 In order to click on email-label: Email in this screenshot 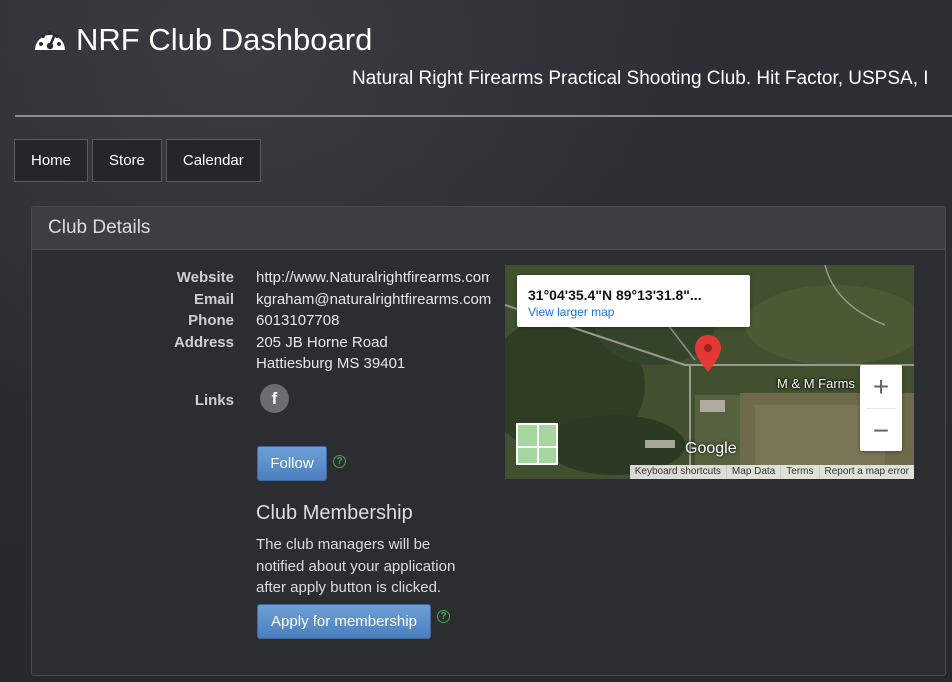, I will do `click(213, 299)`.